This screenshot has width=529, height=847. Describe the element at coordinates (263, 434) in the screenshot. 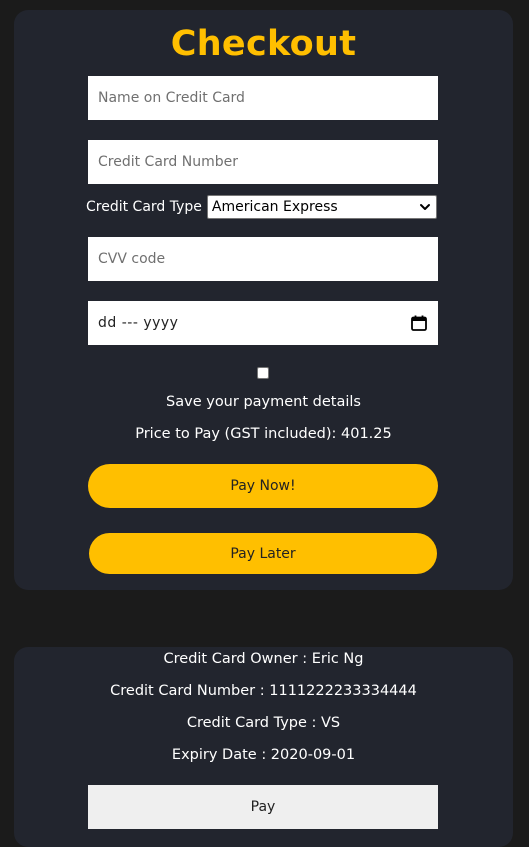

I see `price-to-pay: Price to Pay (GST included): 401.25` at that location.